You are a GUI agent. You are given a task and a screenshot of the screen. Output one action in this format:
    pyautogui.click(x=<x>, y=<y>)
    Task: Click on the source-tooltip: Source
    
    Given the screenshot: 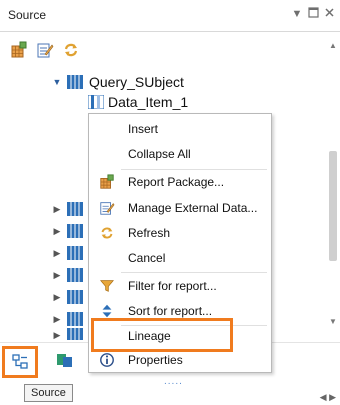 What is the action you would take?
    pyautogui.click(x=48, y=393)
    